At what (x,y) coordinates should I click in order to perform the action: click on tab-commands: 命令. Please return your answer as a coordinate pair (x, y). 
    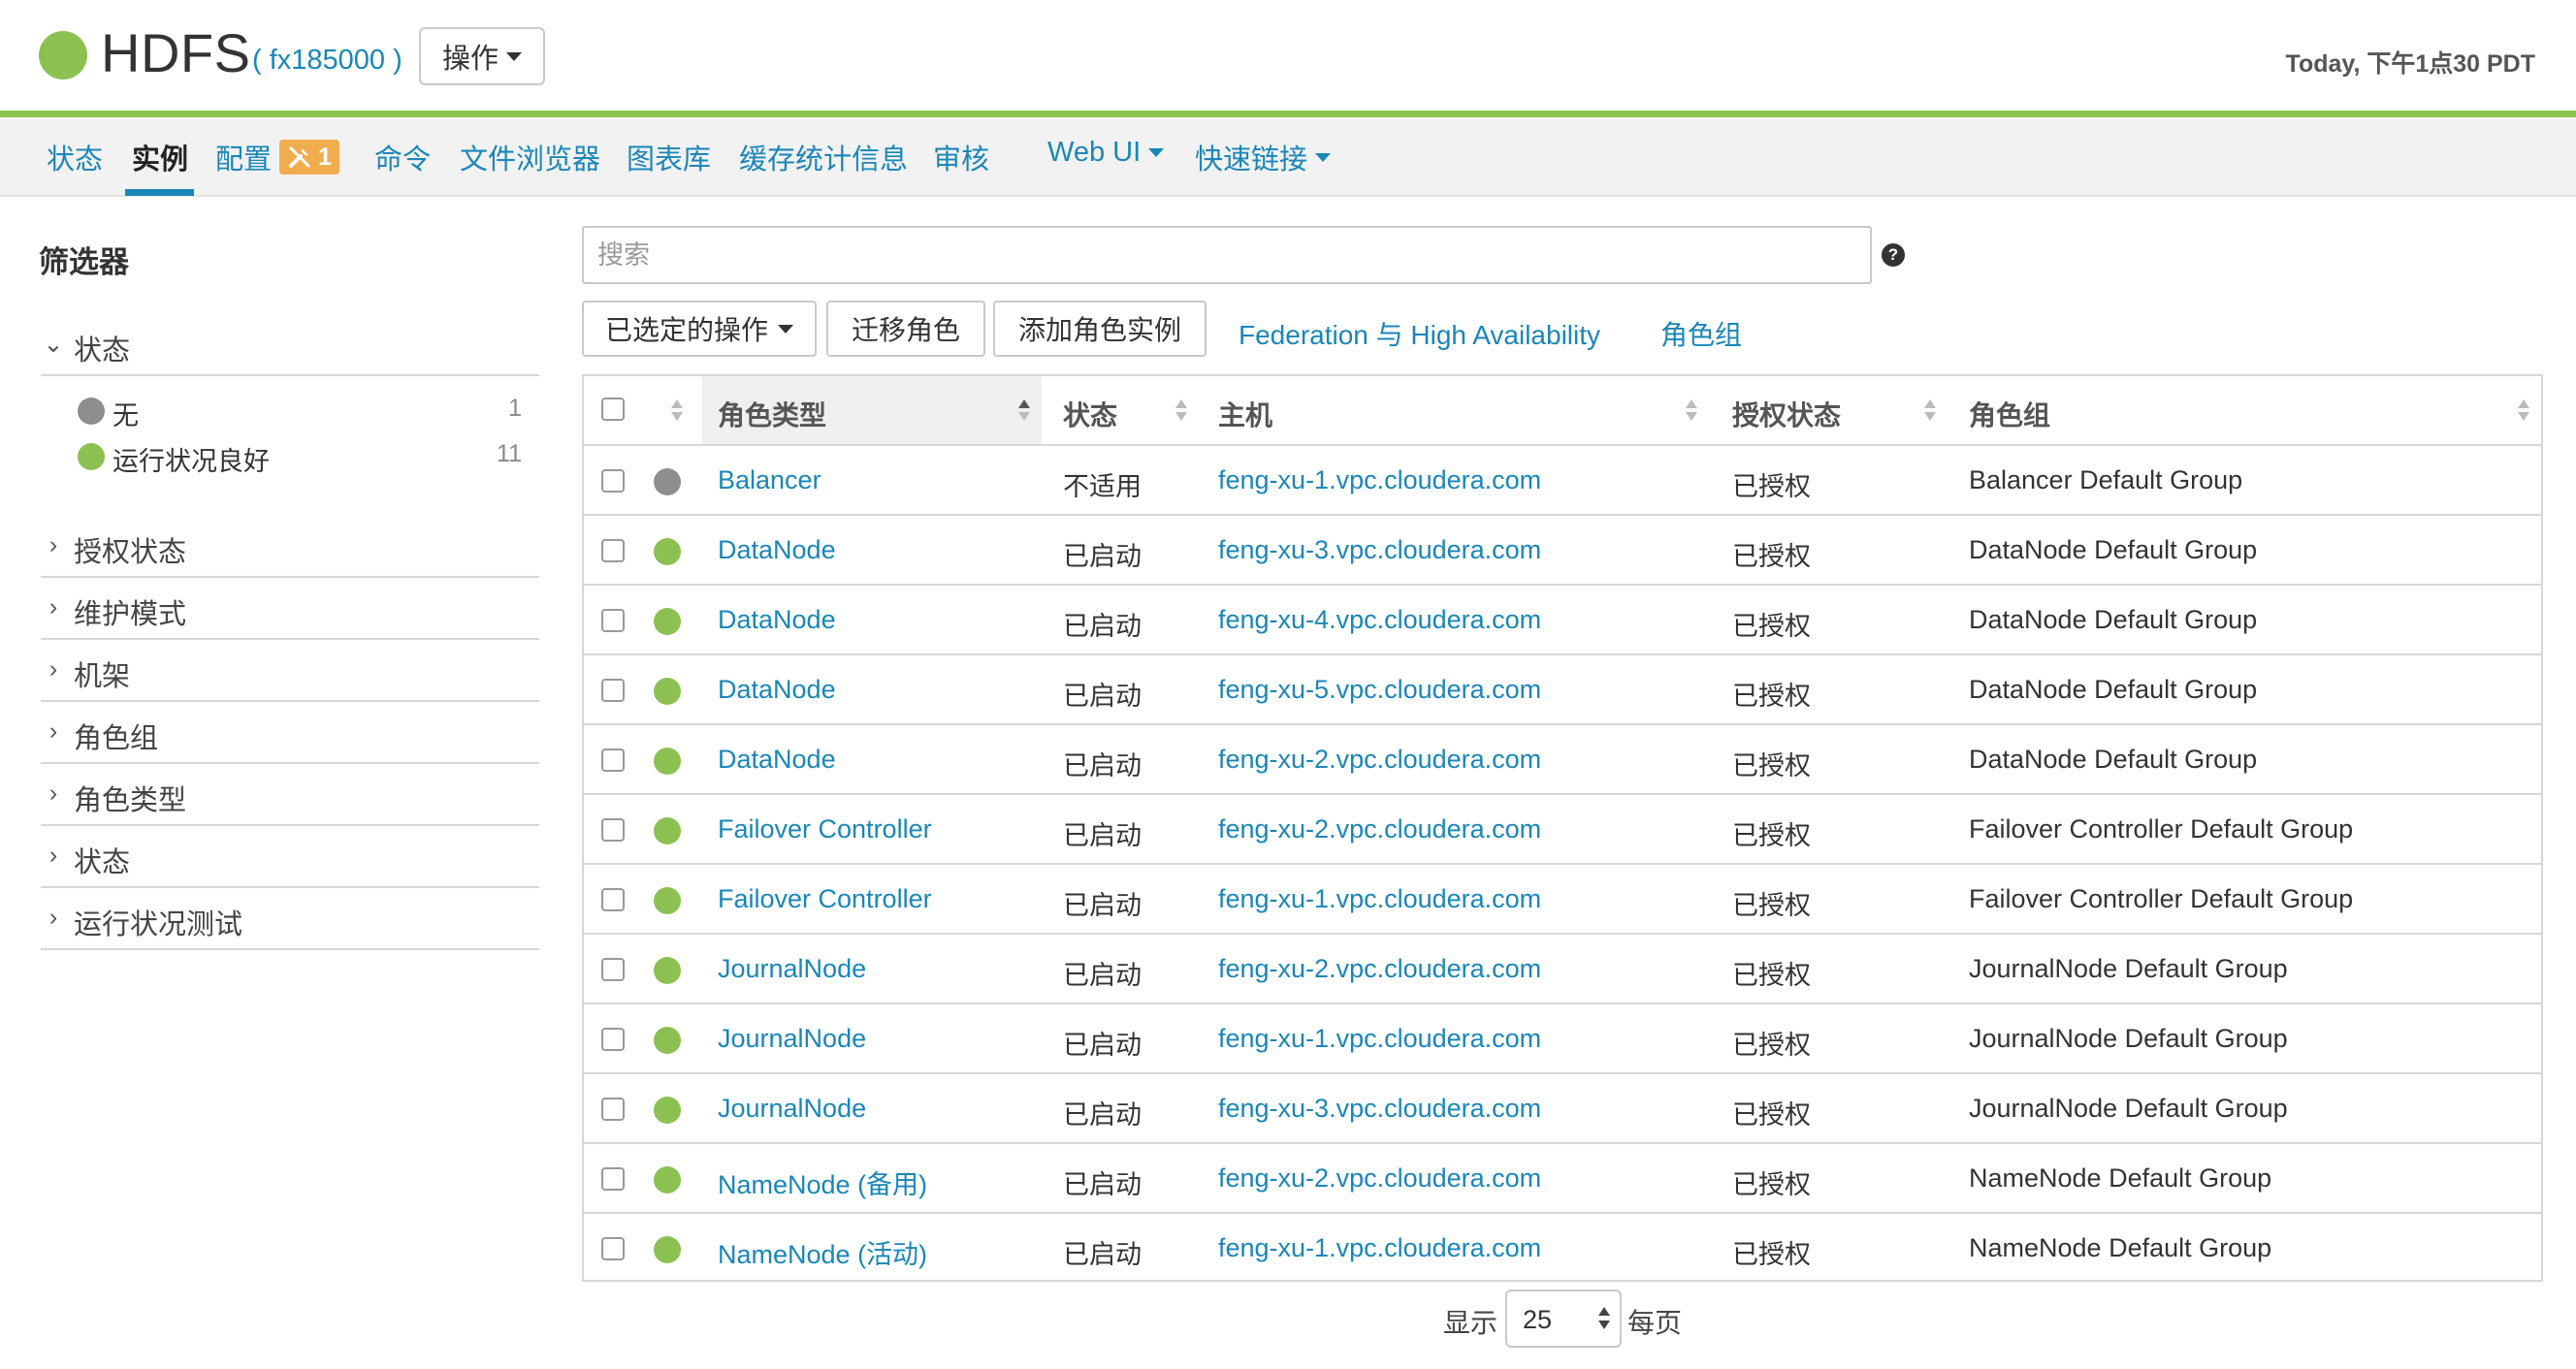
    Looking at the image, I should click on (402, 157).